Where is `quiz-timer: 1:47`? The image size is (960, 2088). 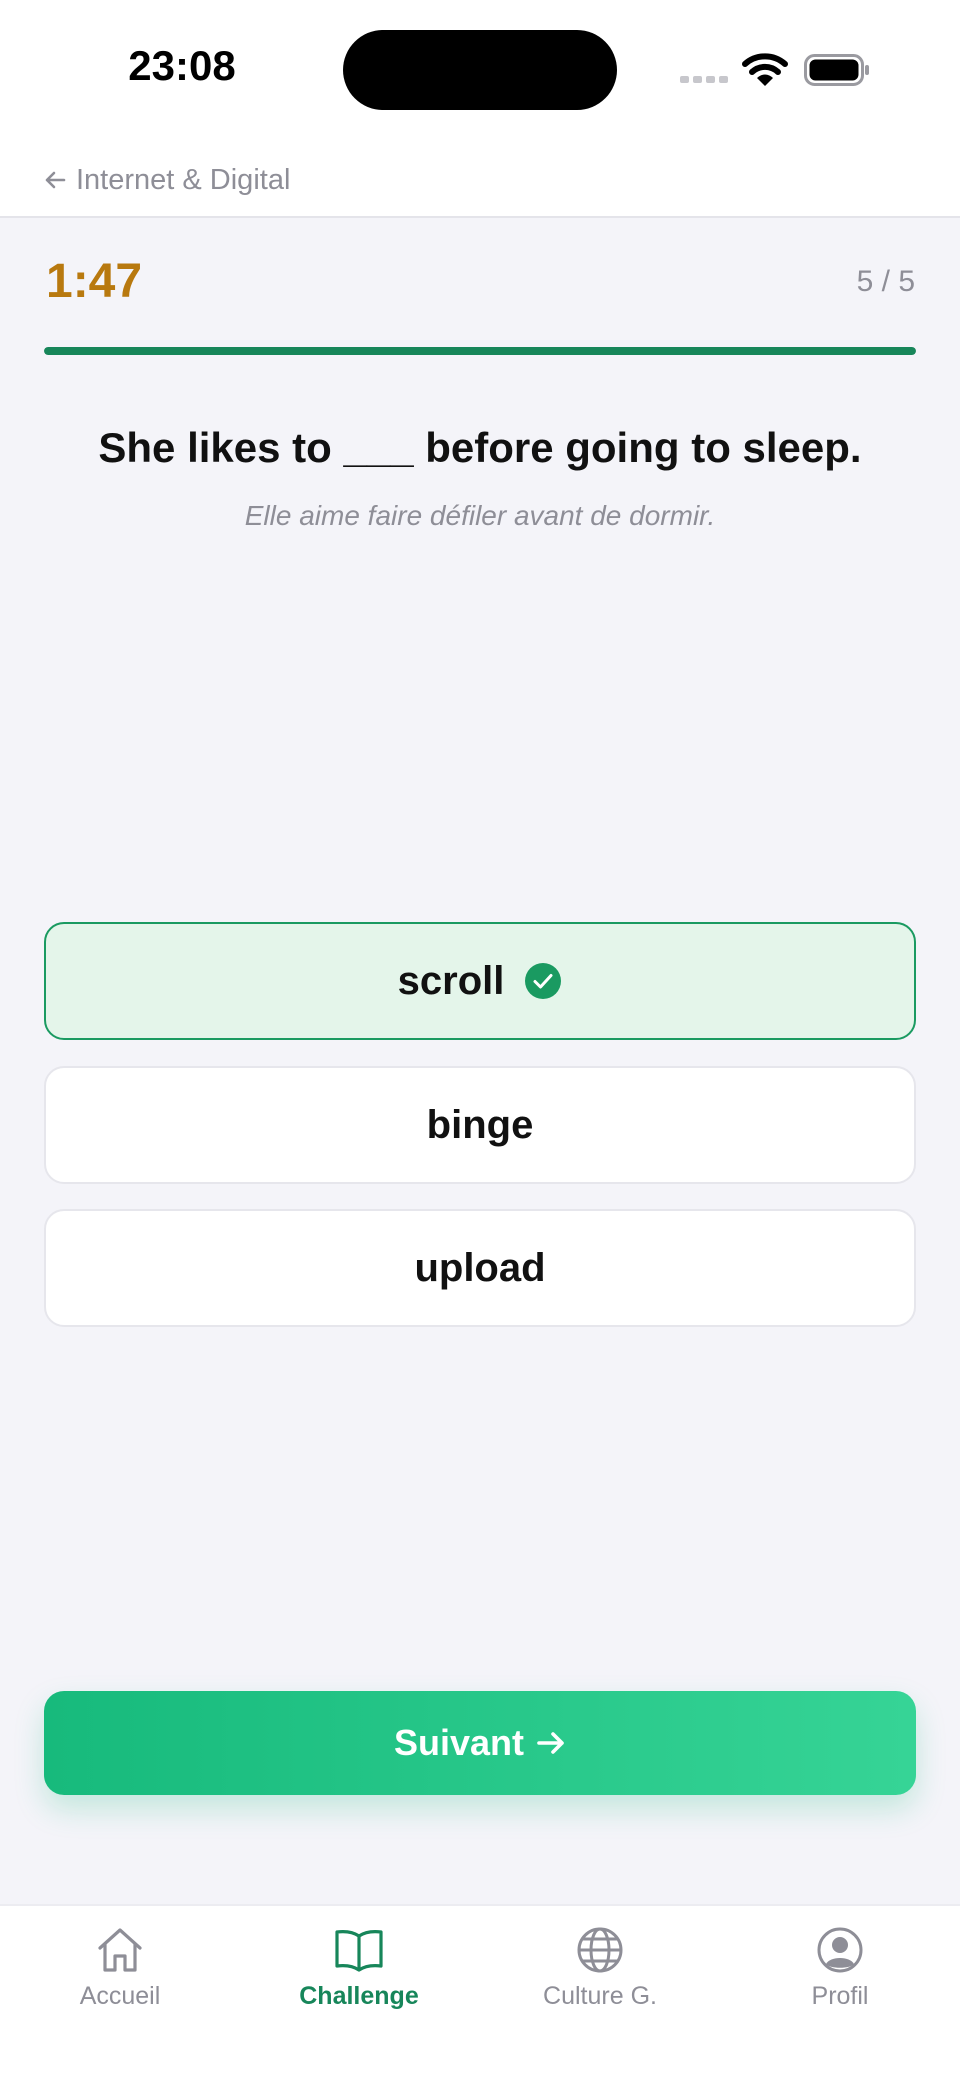
quiz-timer: 1:47 is located at coordinates (94, 281).